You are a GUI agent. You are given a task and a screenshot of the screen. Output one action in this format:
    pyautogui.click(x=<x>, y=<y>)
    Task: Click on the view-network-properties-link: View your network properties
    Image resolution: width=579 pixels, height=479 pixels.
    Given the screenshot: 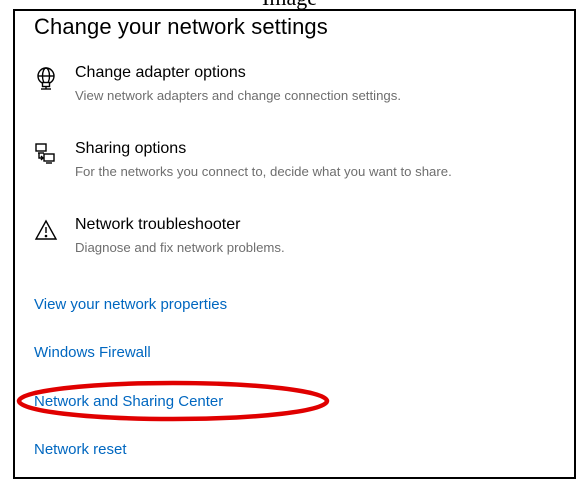 What is the action you would take?
    pyautogui.click(x=130, y=304)
    